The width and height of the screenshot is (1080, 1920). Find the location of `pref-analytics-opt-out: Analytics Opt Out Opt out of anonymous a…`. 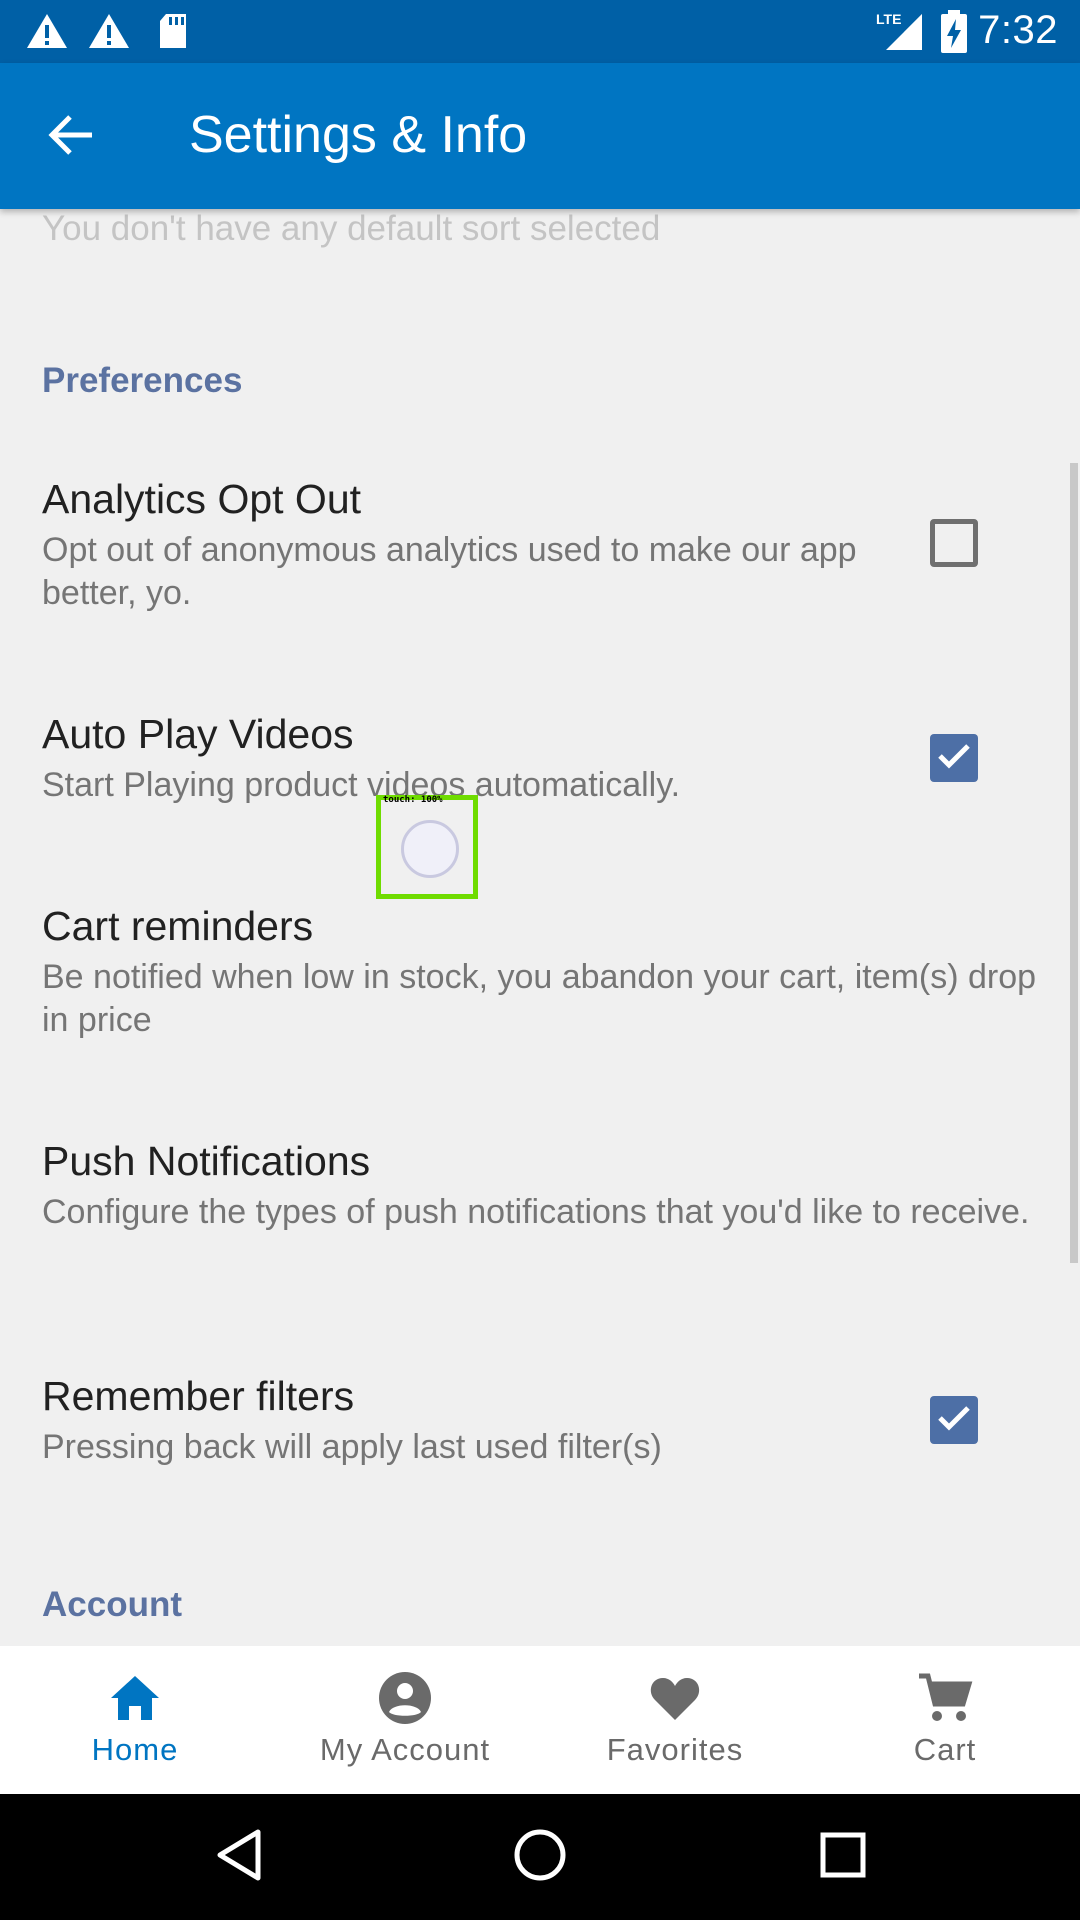

pref-analytics-opt-out: Analytics Opt Out Opt out of anonymous a… is located at coordinates (457, 545).